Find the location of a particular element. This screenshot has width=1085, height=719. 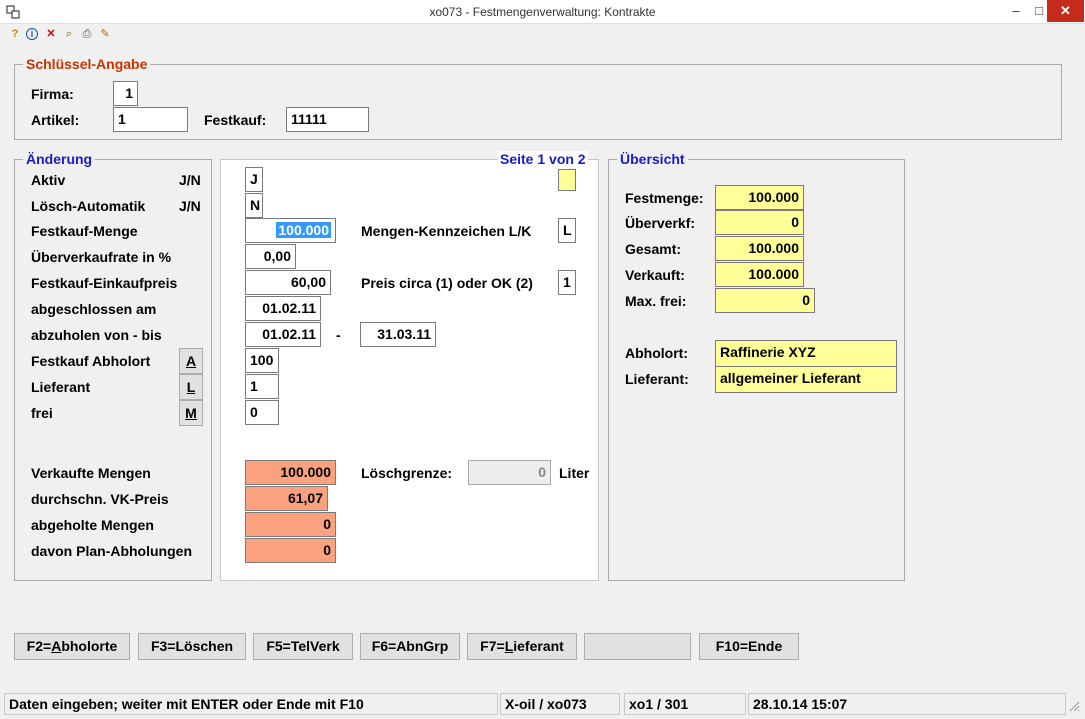

status-user: xo1 / 301 is located at coordinates (685, 704).